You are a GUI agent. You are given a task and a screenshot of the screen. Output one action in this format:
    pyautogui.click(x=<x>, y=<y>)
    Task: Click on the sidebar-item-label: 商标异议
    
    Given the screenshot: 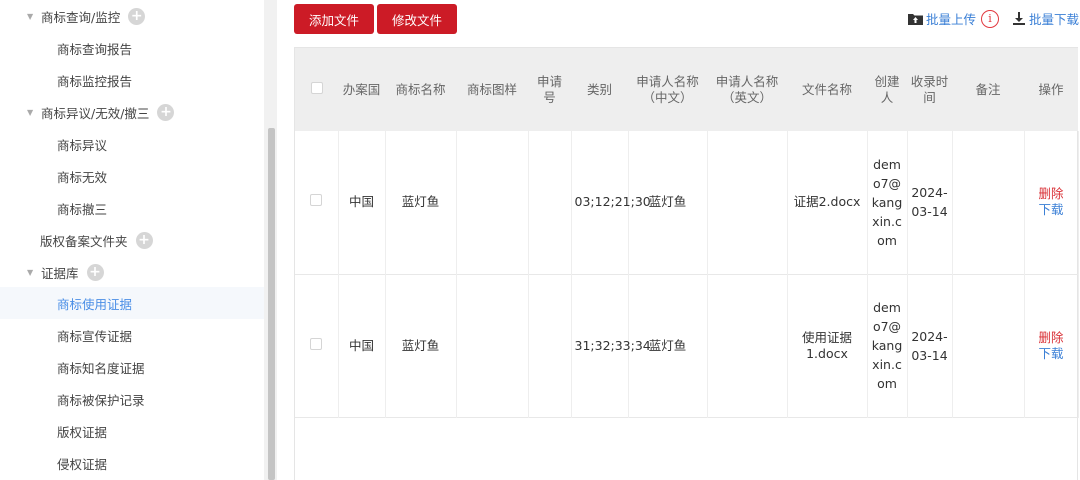 What is the action you would take?
    pyautogui.click(x=82, y=145)
    